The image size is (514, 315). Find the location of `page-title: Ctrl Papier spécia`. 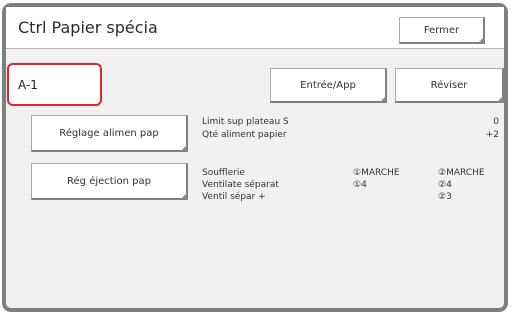

page-title: Ctrl Papier spécia is located at coordinates (88, 27).